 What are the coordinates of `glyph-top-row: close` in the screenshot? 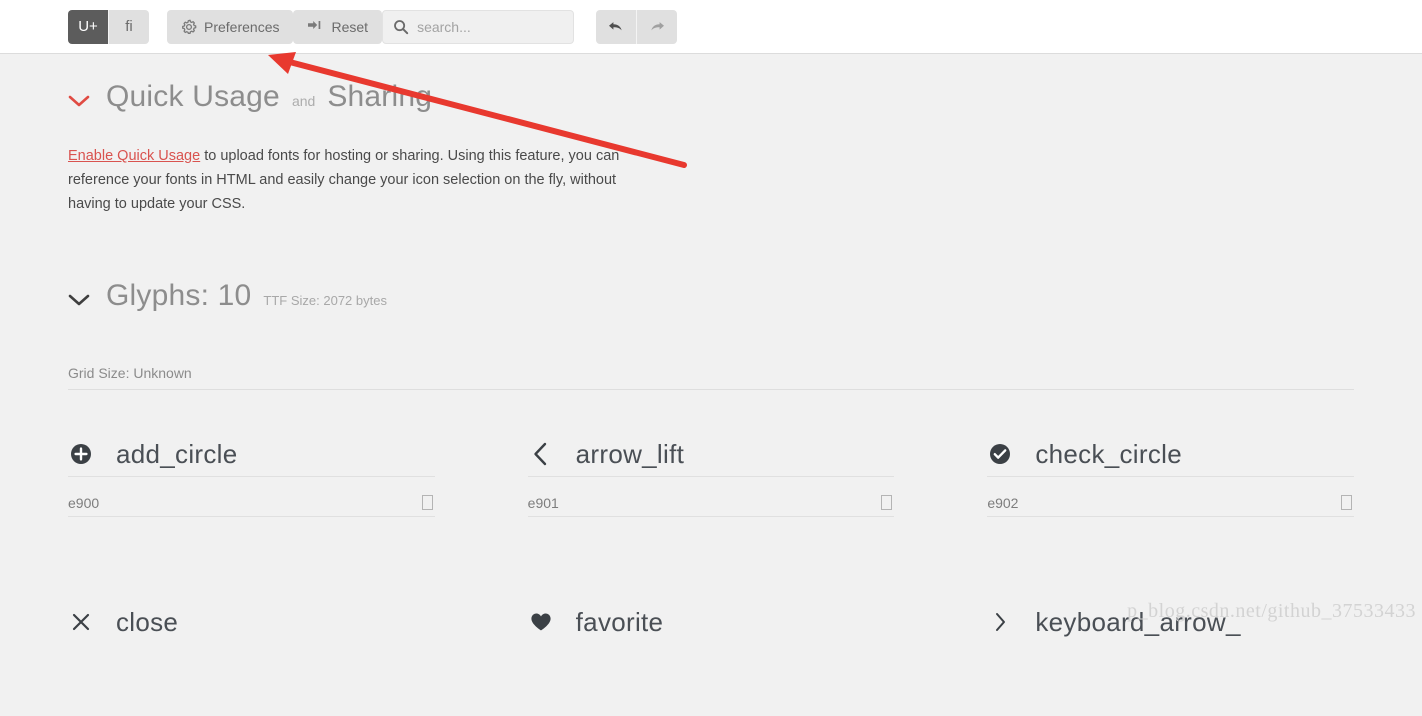 It's located at (251, 625).